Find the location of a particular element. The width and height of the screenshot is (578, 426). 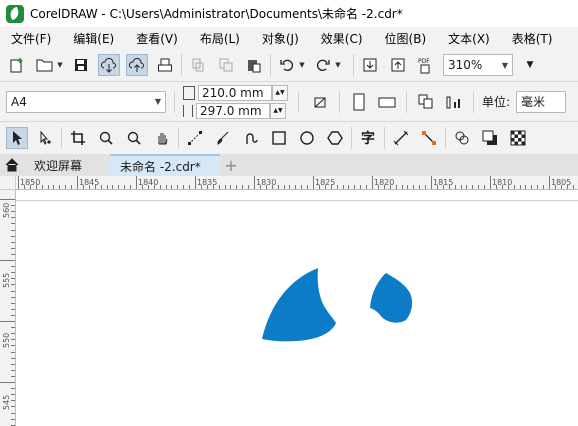

save-icon is located at coordinates (81, 65).